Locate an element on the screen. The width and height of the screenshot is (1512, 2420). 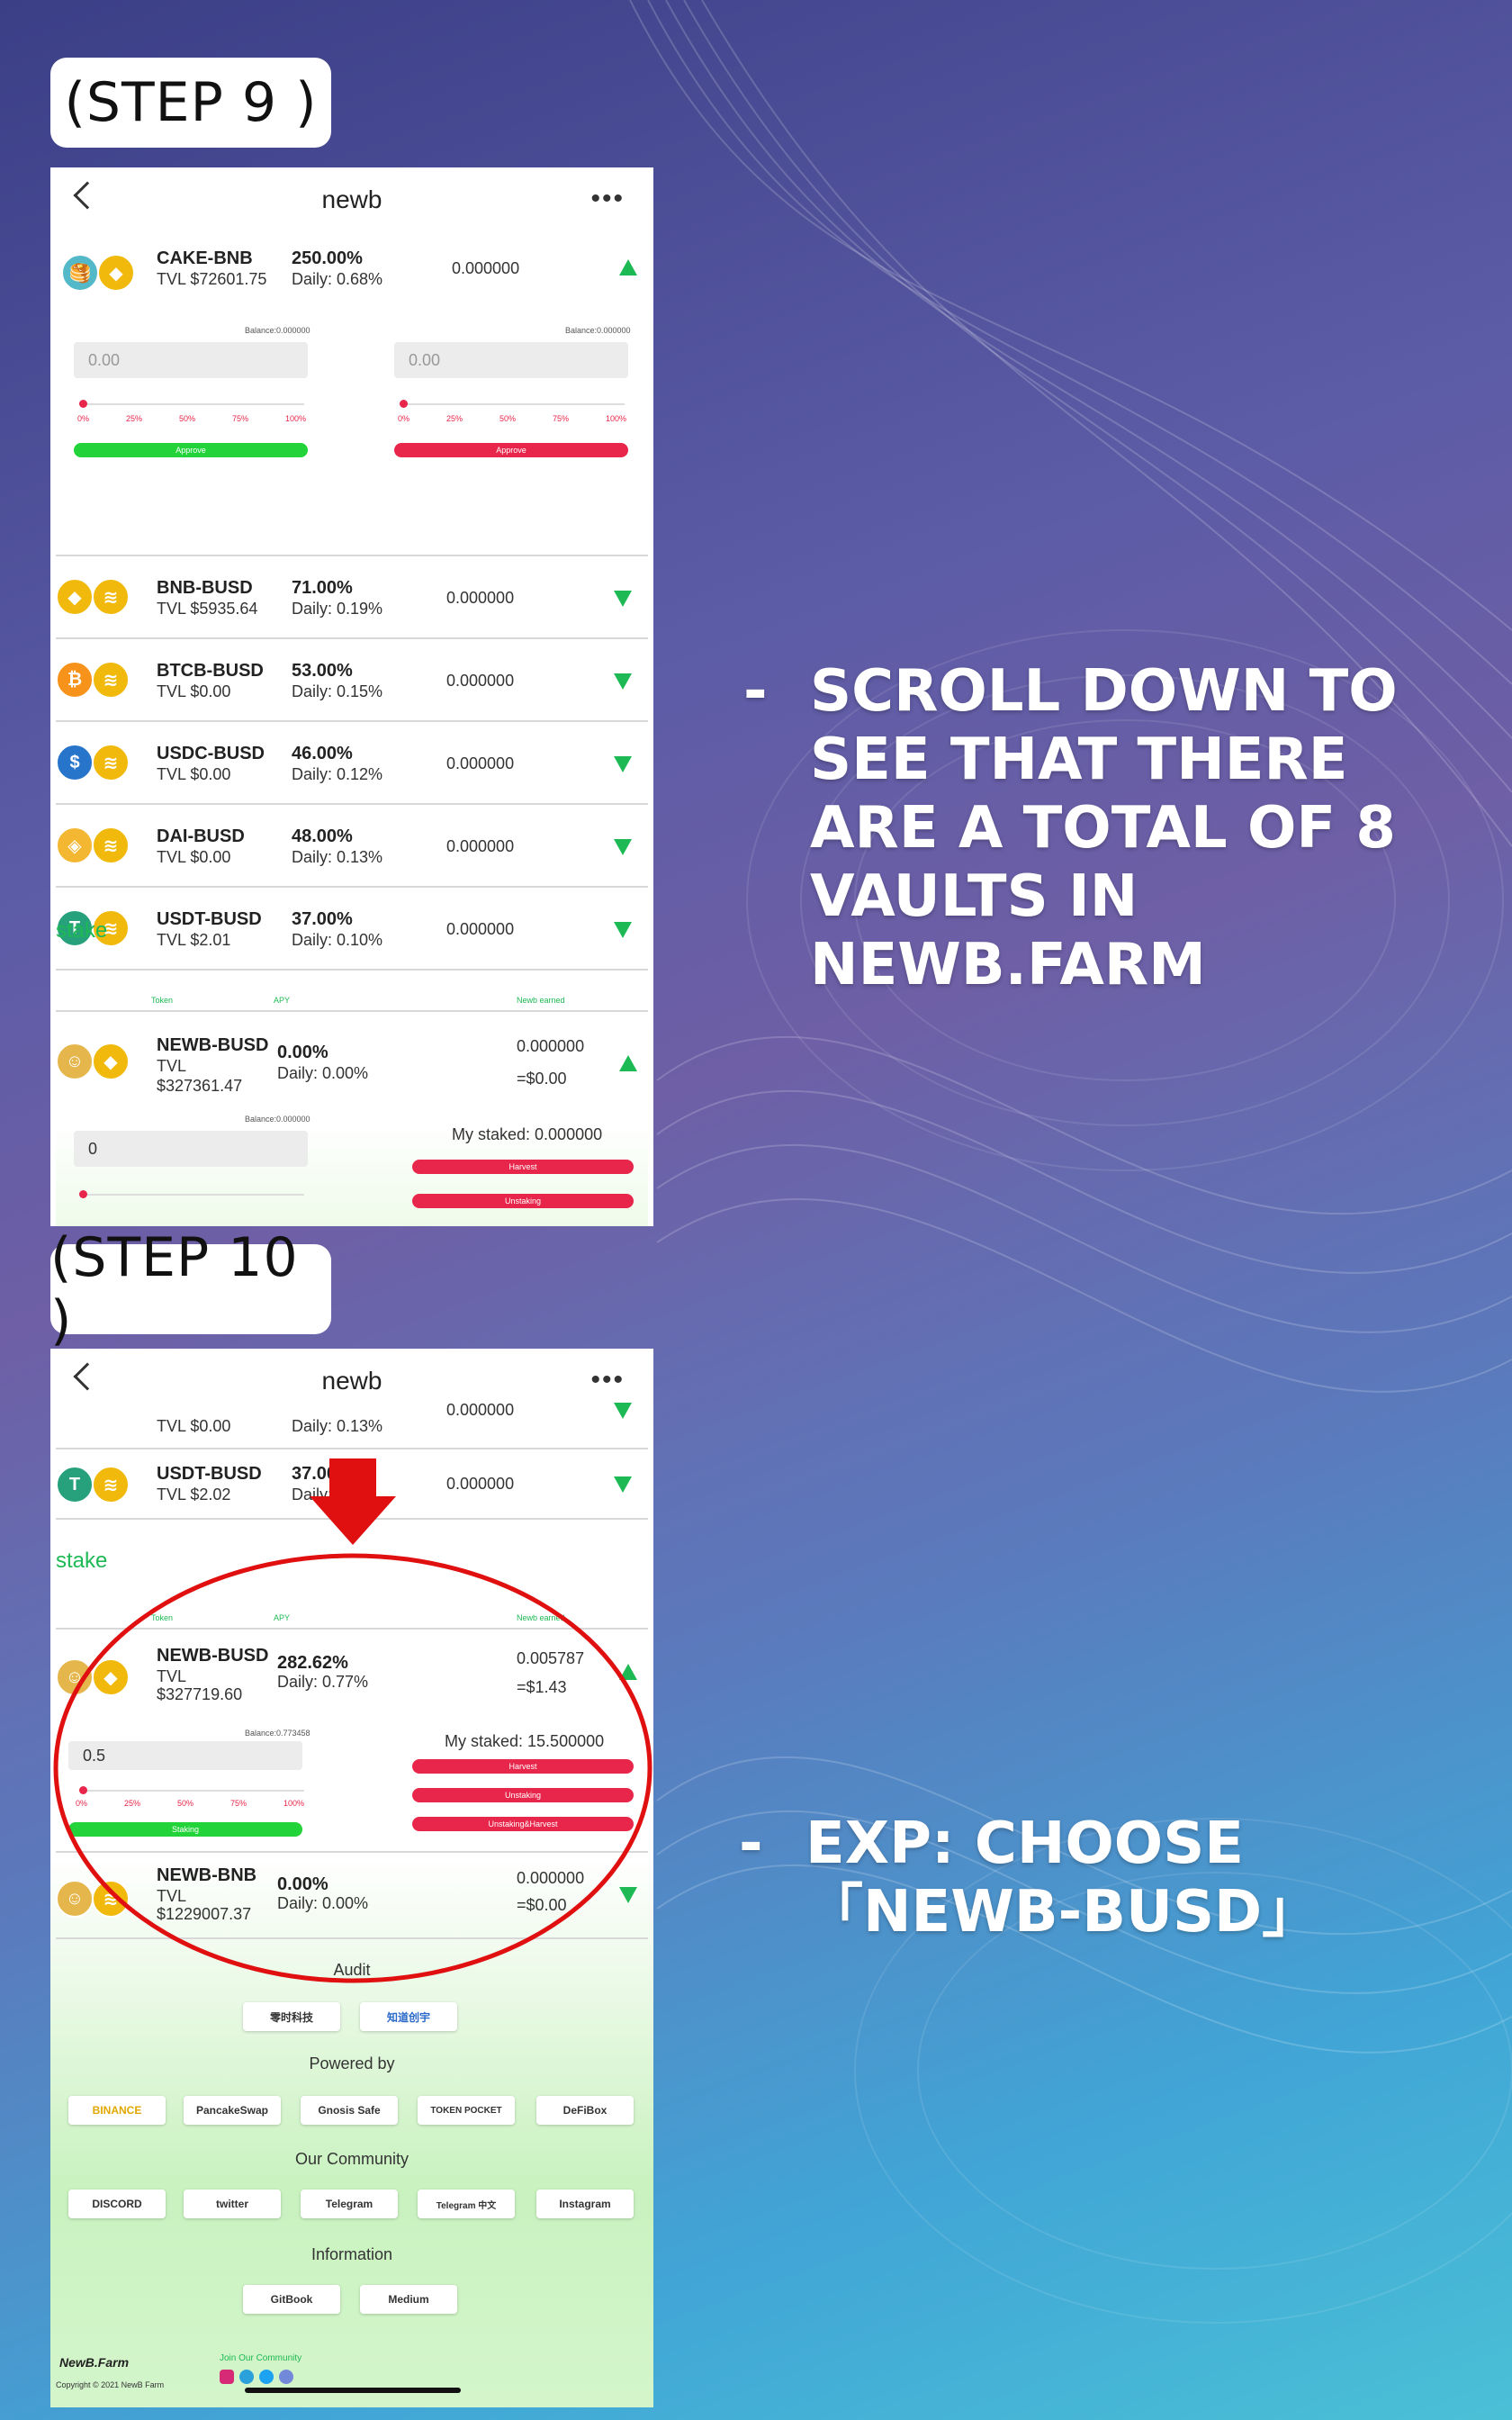
staking-button: Staking is located at coordinates (185, 1829).